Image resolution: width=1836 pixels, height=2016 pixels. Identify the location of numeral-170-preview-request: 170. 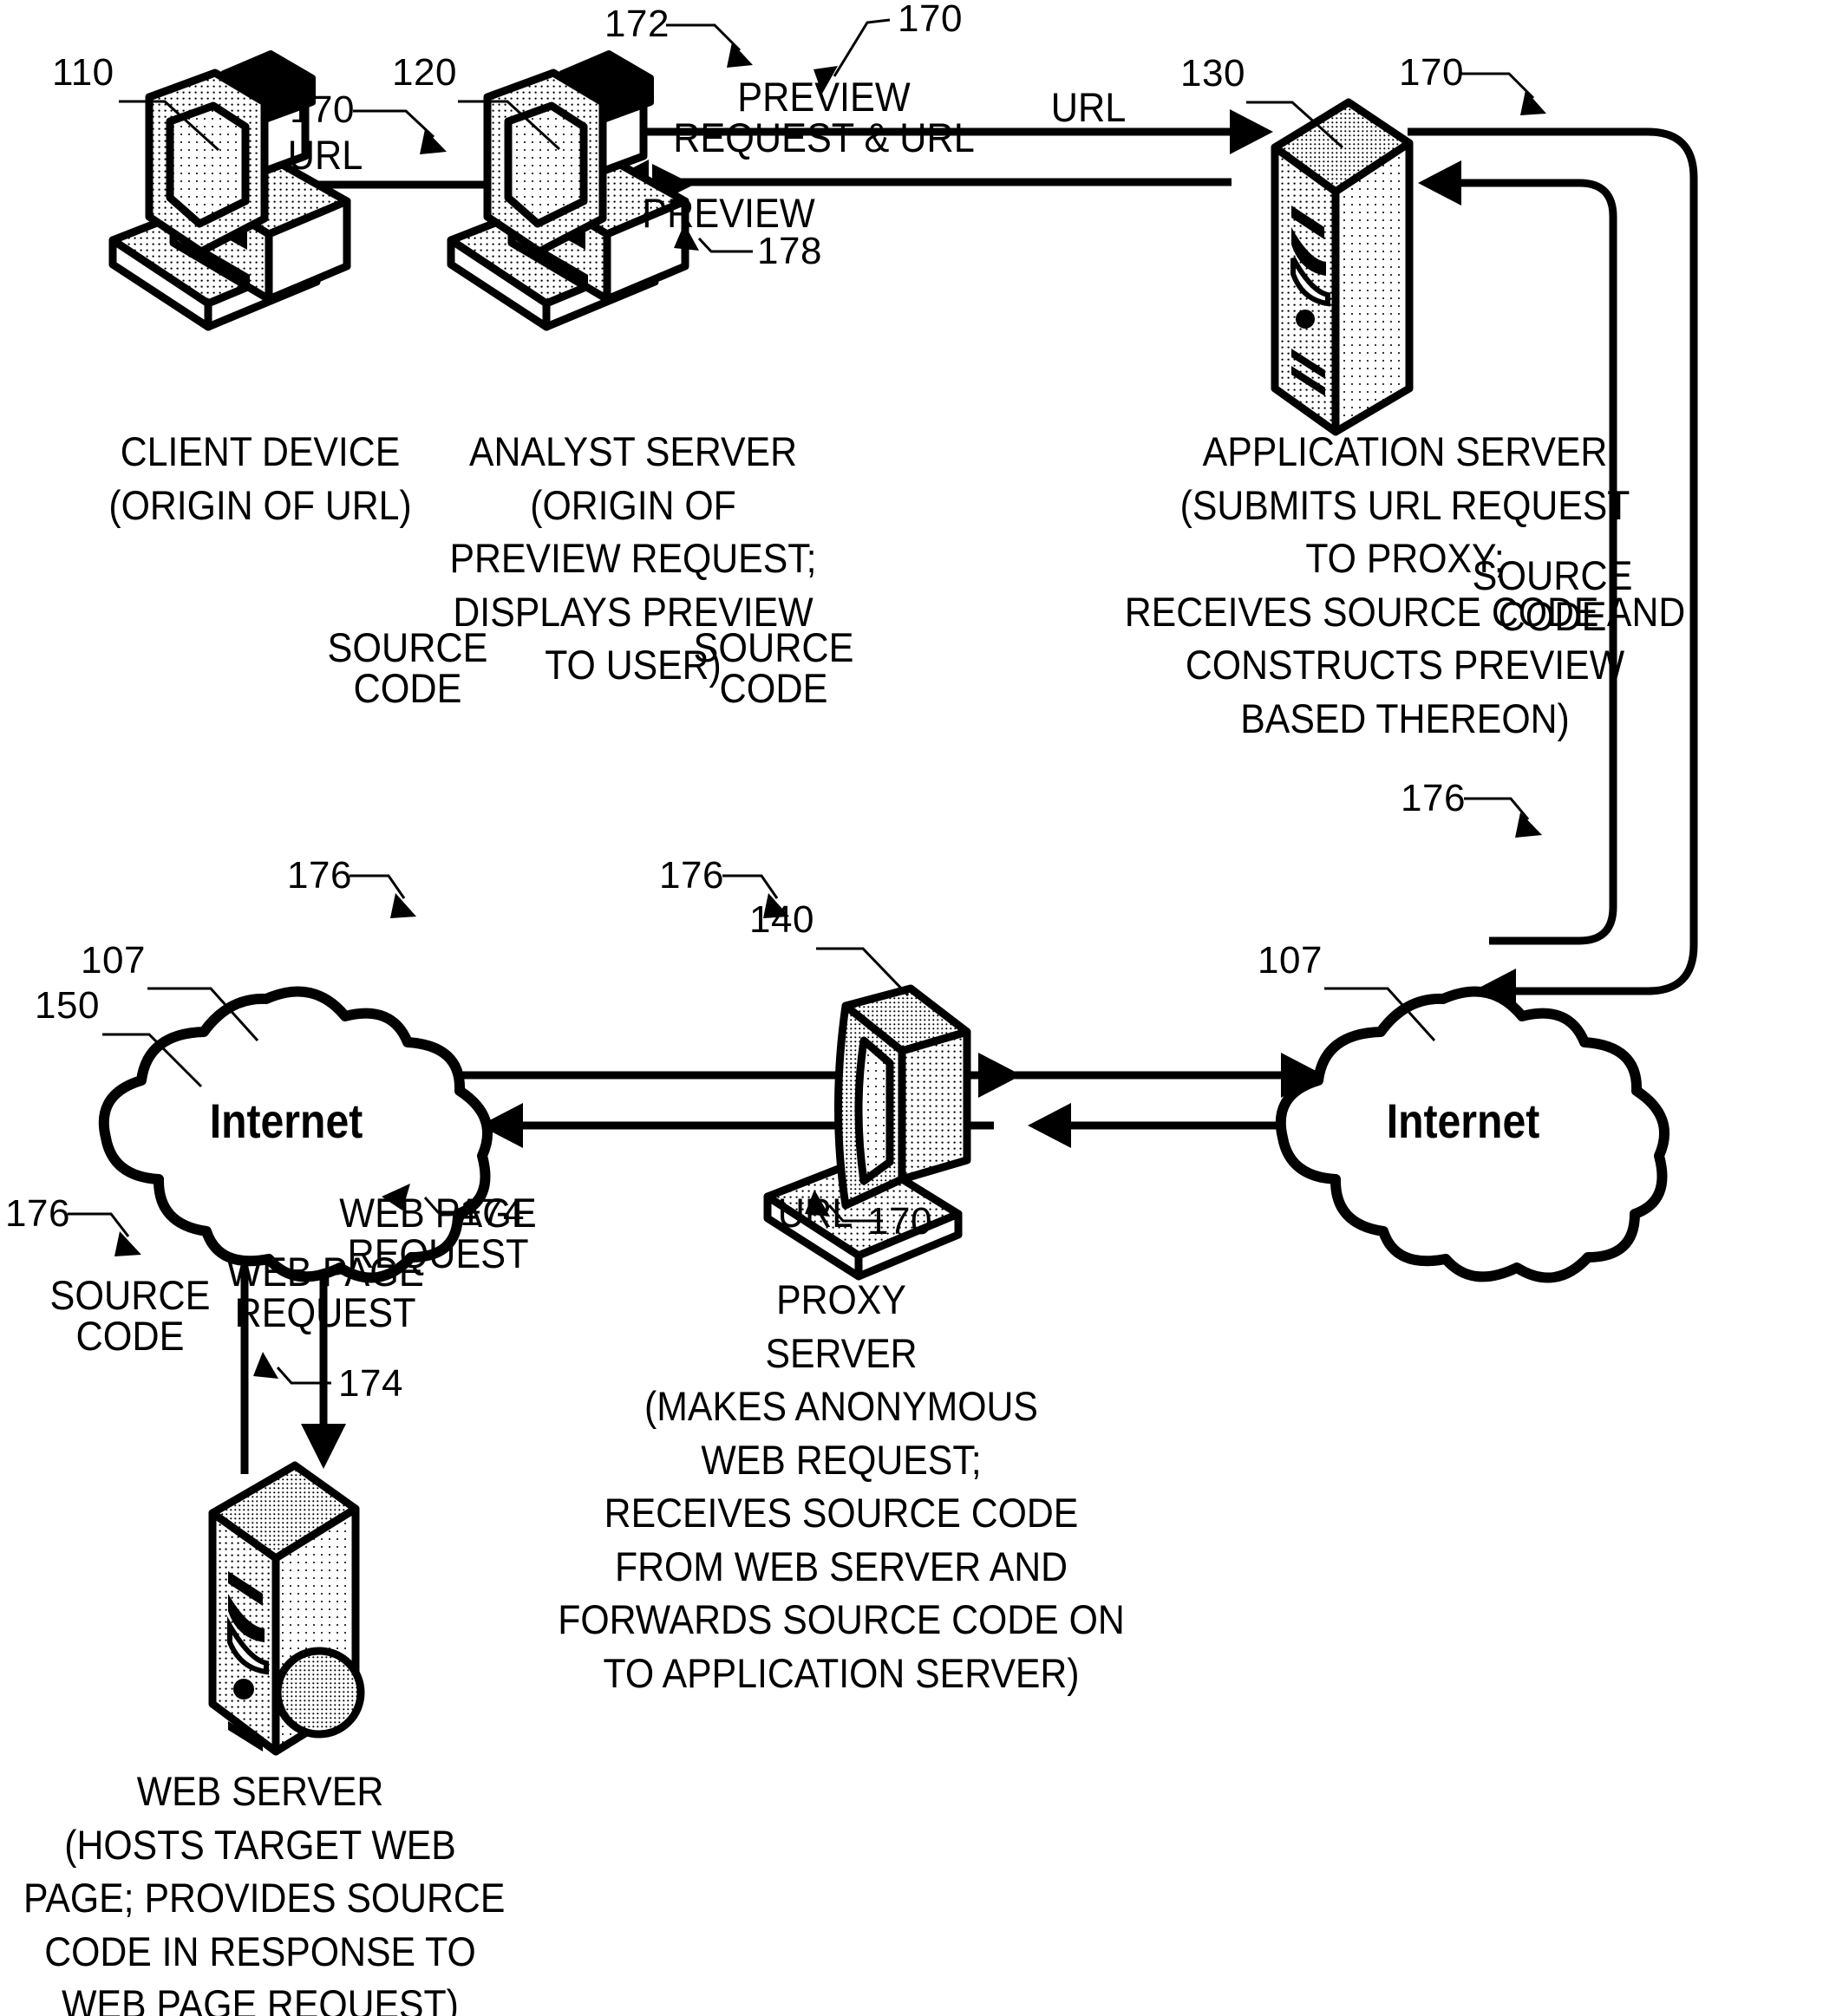
(930, 20).